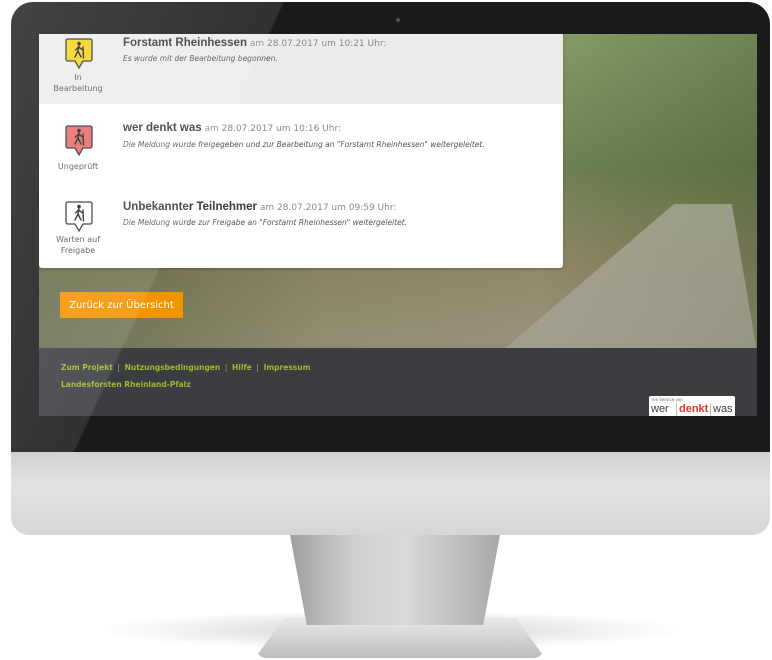  What do you see at coordinates (723, 409) in the screenshot?
I see `logo-word: was` at bounding box center [723, 409].